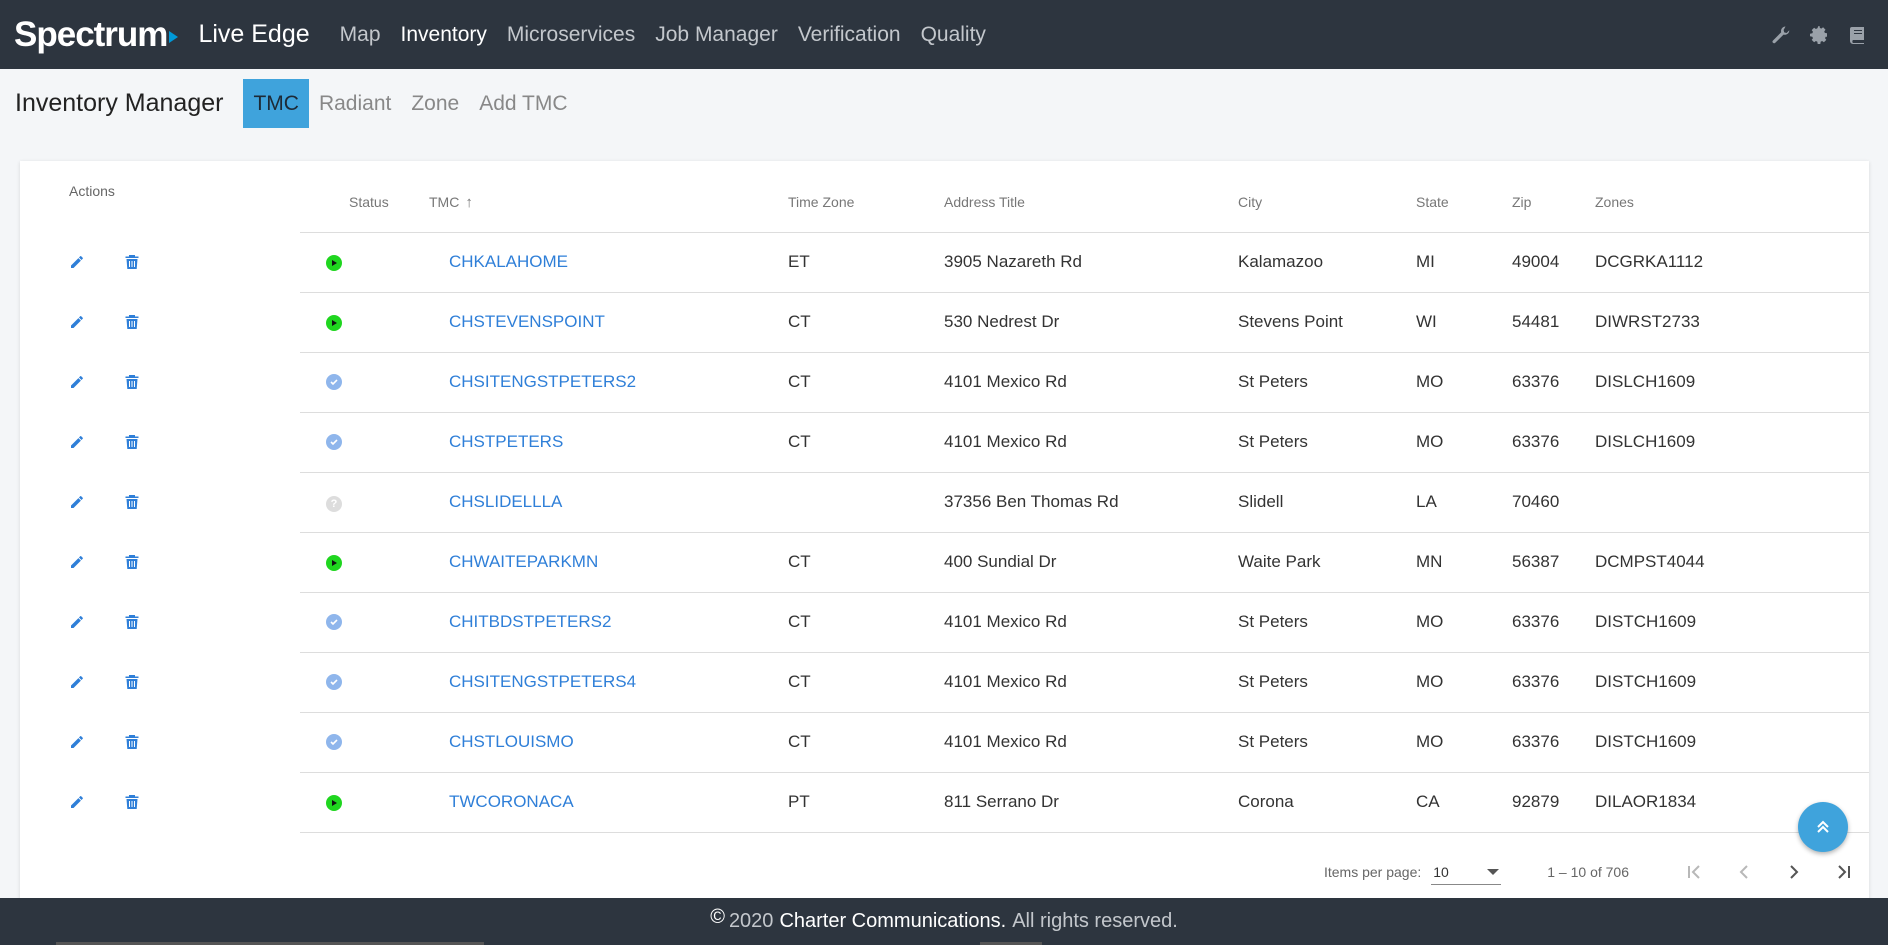  Describe the element at coordinates (1732, 502) in the screenshot. I see `zones-cell` at that location.